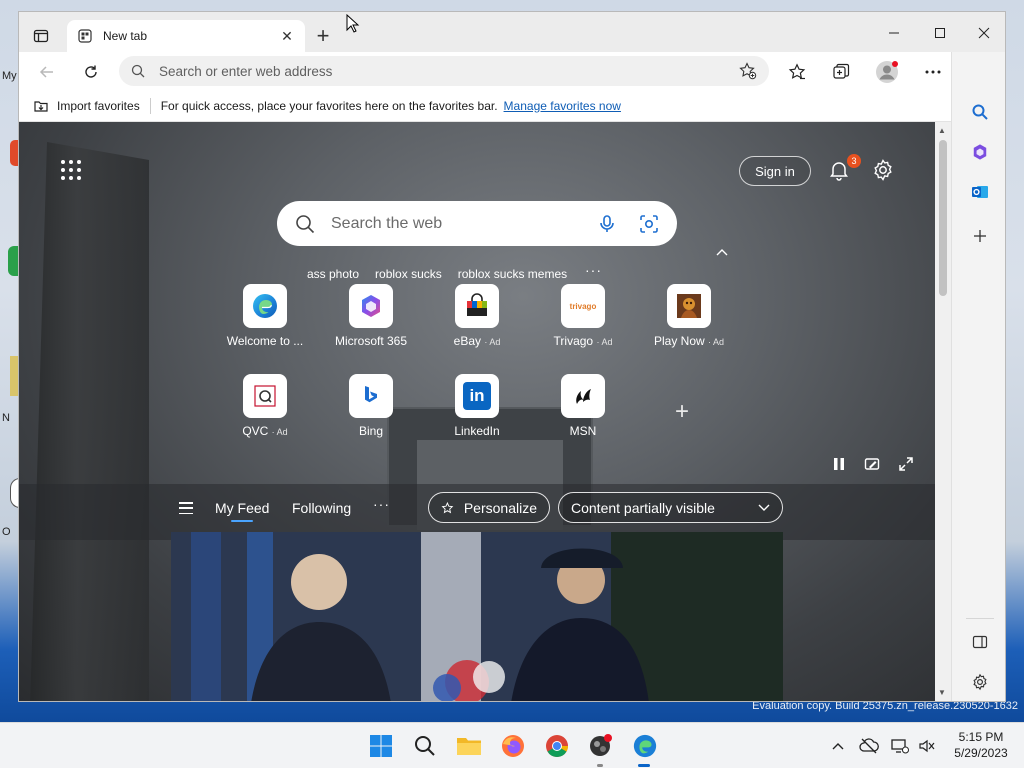  I want to click on visual-search-icon, so click(649, 224).